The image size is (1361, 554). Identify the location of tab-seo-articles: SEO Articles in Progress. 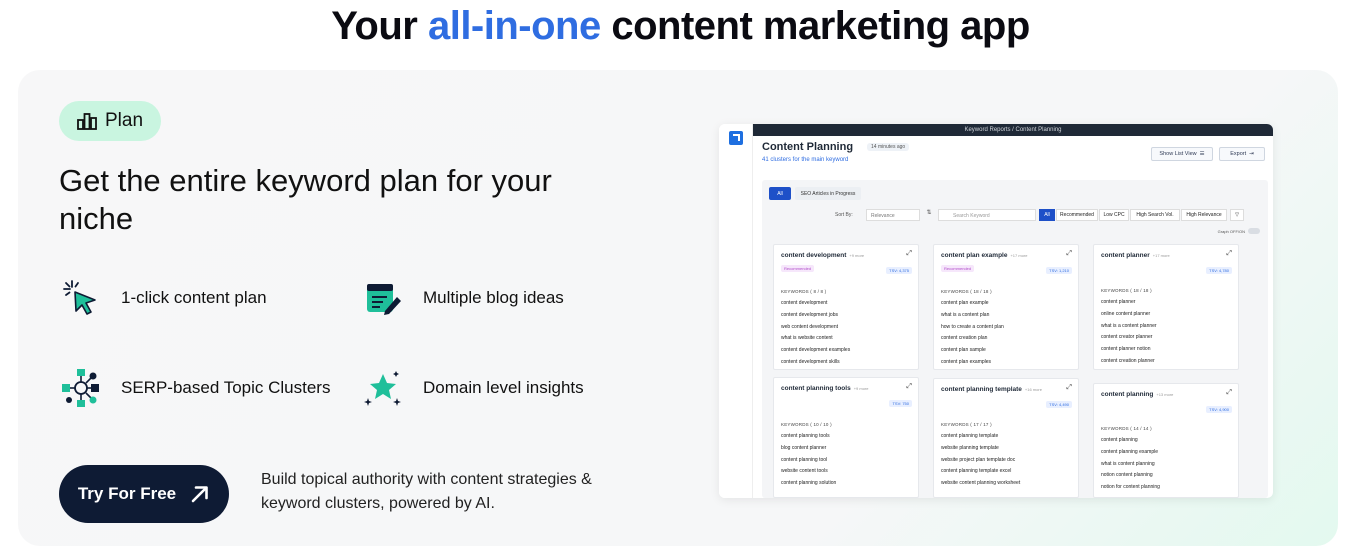
(828, 193).